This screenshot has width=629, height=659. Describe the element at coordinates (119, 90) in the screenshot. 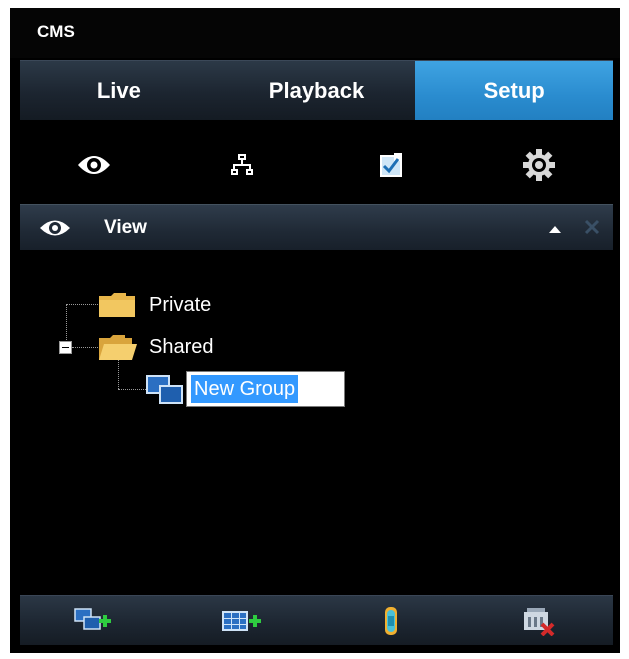

I see `tab-live: Live` at that location.